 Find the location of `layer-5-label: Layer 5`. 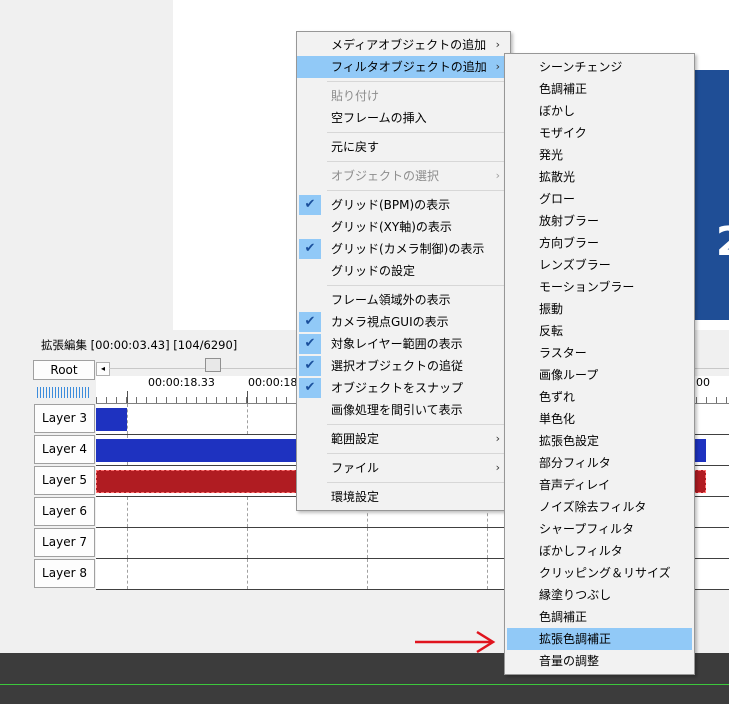

layer-5-label: Layer 5 is located at coordinates (64, 480).